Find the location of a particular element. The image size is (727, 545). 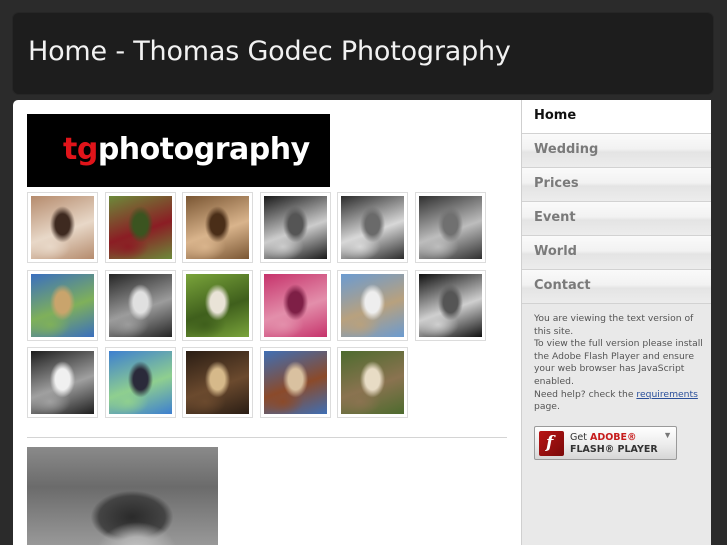

flash-brand-label: ADOBE is located at coordinates (608, 437).